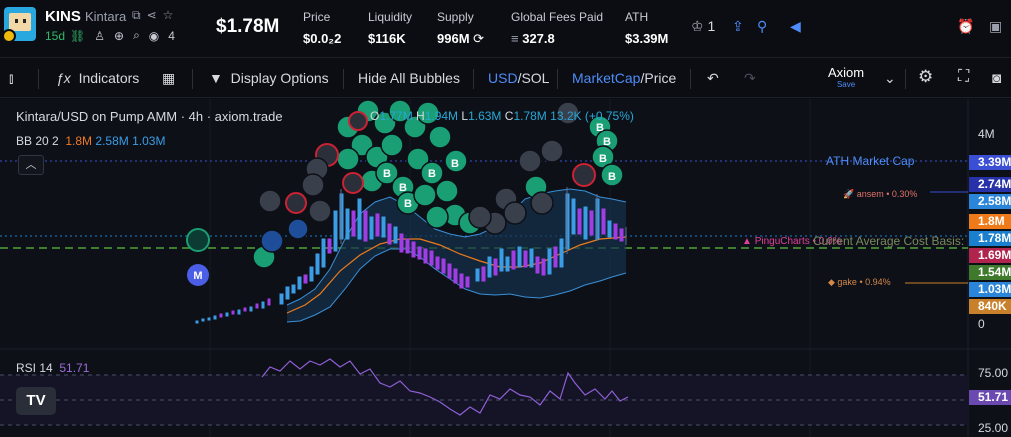  What do you see at coordinates (990, 221) in the screenshot?
I see `price-box: 1.8M` at bounding box center [990, 221].